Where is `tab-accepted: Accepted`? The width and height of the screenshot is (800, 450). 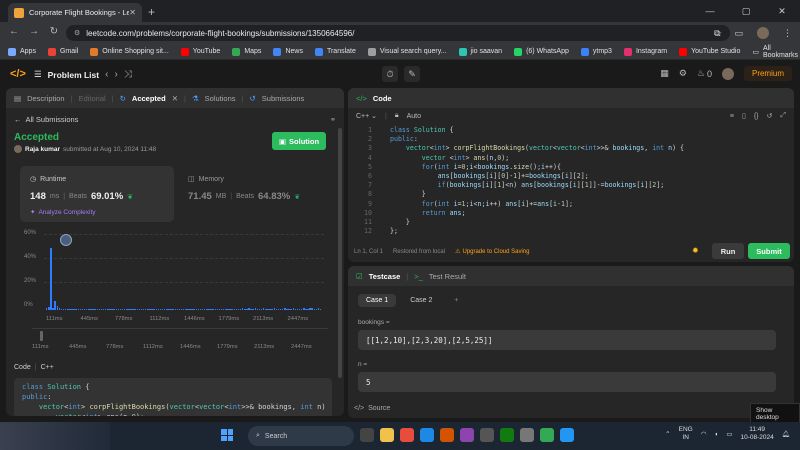
tab-accepted: Accepted is located at coordinates (149, 98).